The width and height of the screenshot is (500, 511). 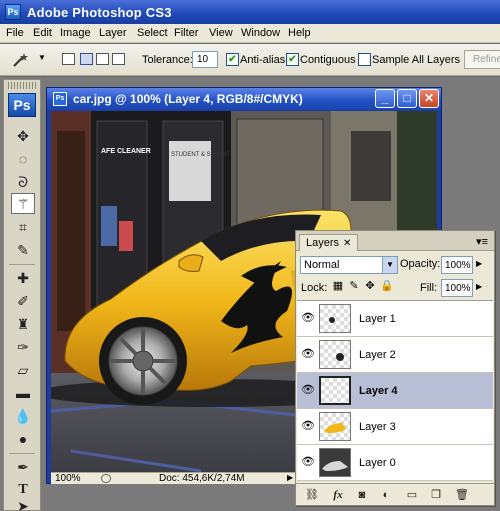 What do you see at coordinates (167, 60) in the screenshot?
I see `tolerance-label: Tolerance:` at bounding box center [167, 60].